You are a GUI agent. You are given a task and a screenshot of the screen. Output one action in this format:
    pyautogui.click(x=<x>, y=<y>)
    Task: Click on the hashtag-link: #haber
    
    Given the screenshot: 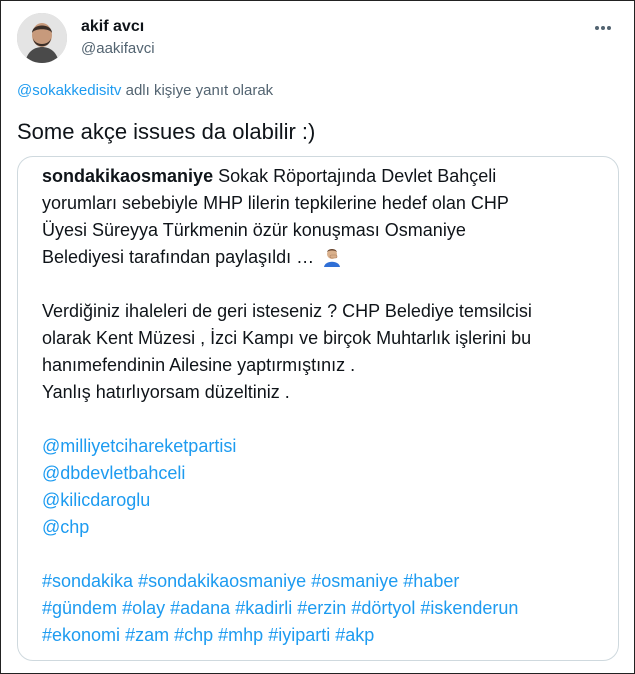 What is the action you would take?
    pyautogui.click(x=431, y=581)
    